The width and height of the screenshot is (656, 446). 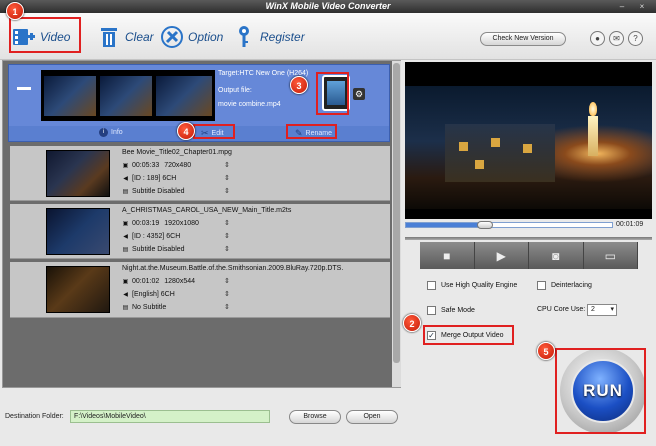 What do you see at coordinates (372, 417) in the screenshot?
I see `open-button: Open` at bounding box center [372, 417].